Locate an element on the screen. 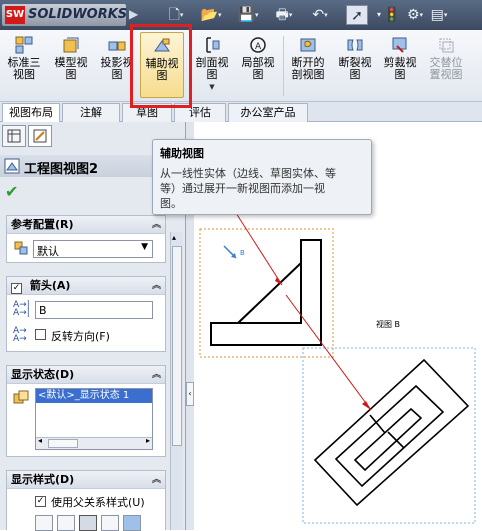 This screenshot has width=482, height=531. sw-logo-badge: SW is located at coordinates (15, 15).